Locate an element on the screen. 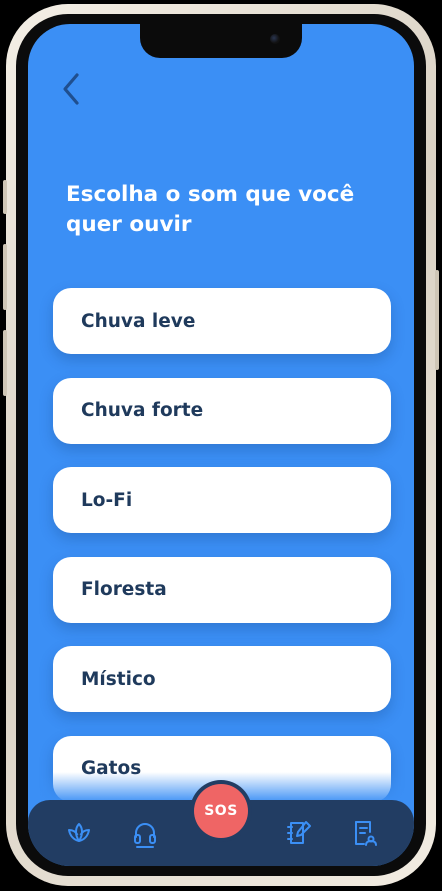 The image size is (442, 891). sos-label: SOS is located at coordinates (221, 811).